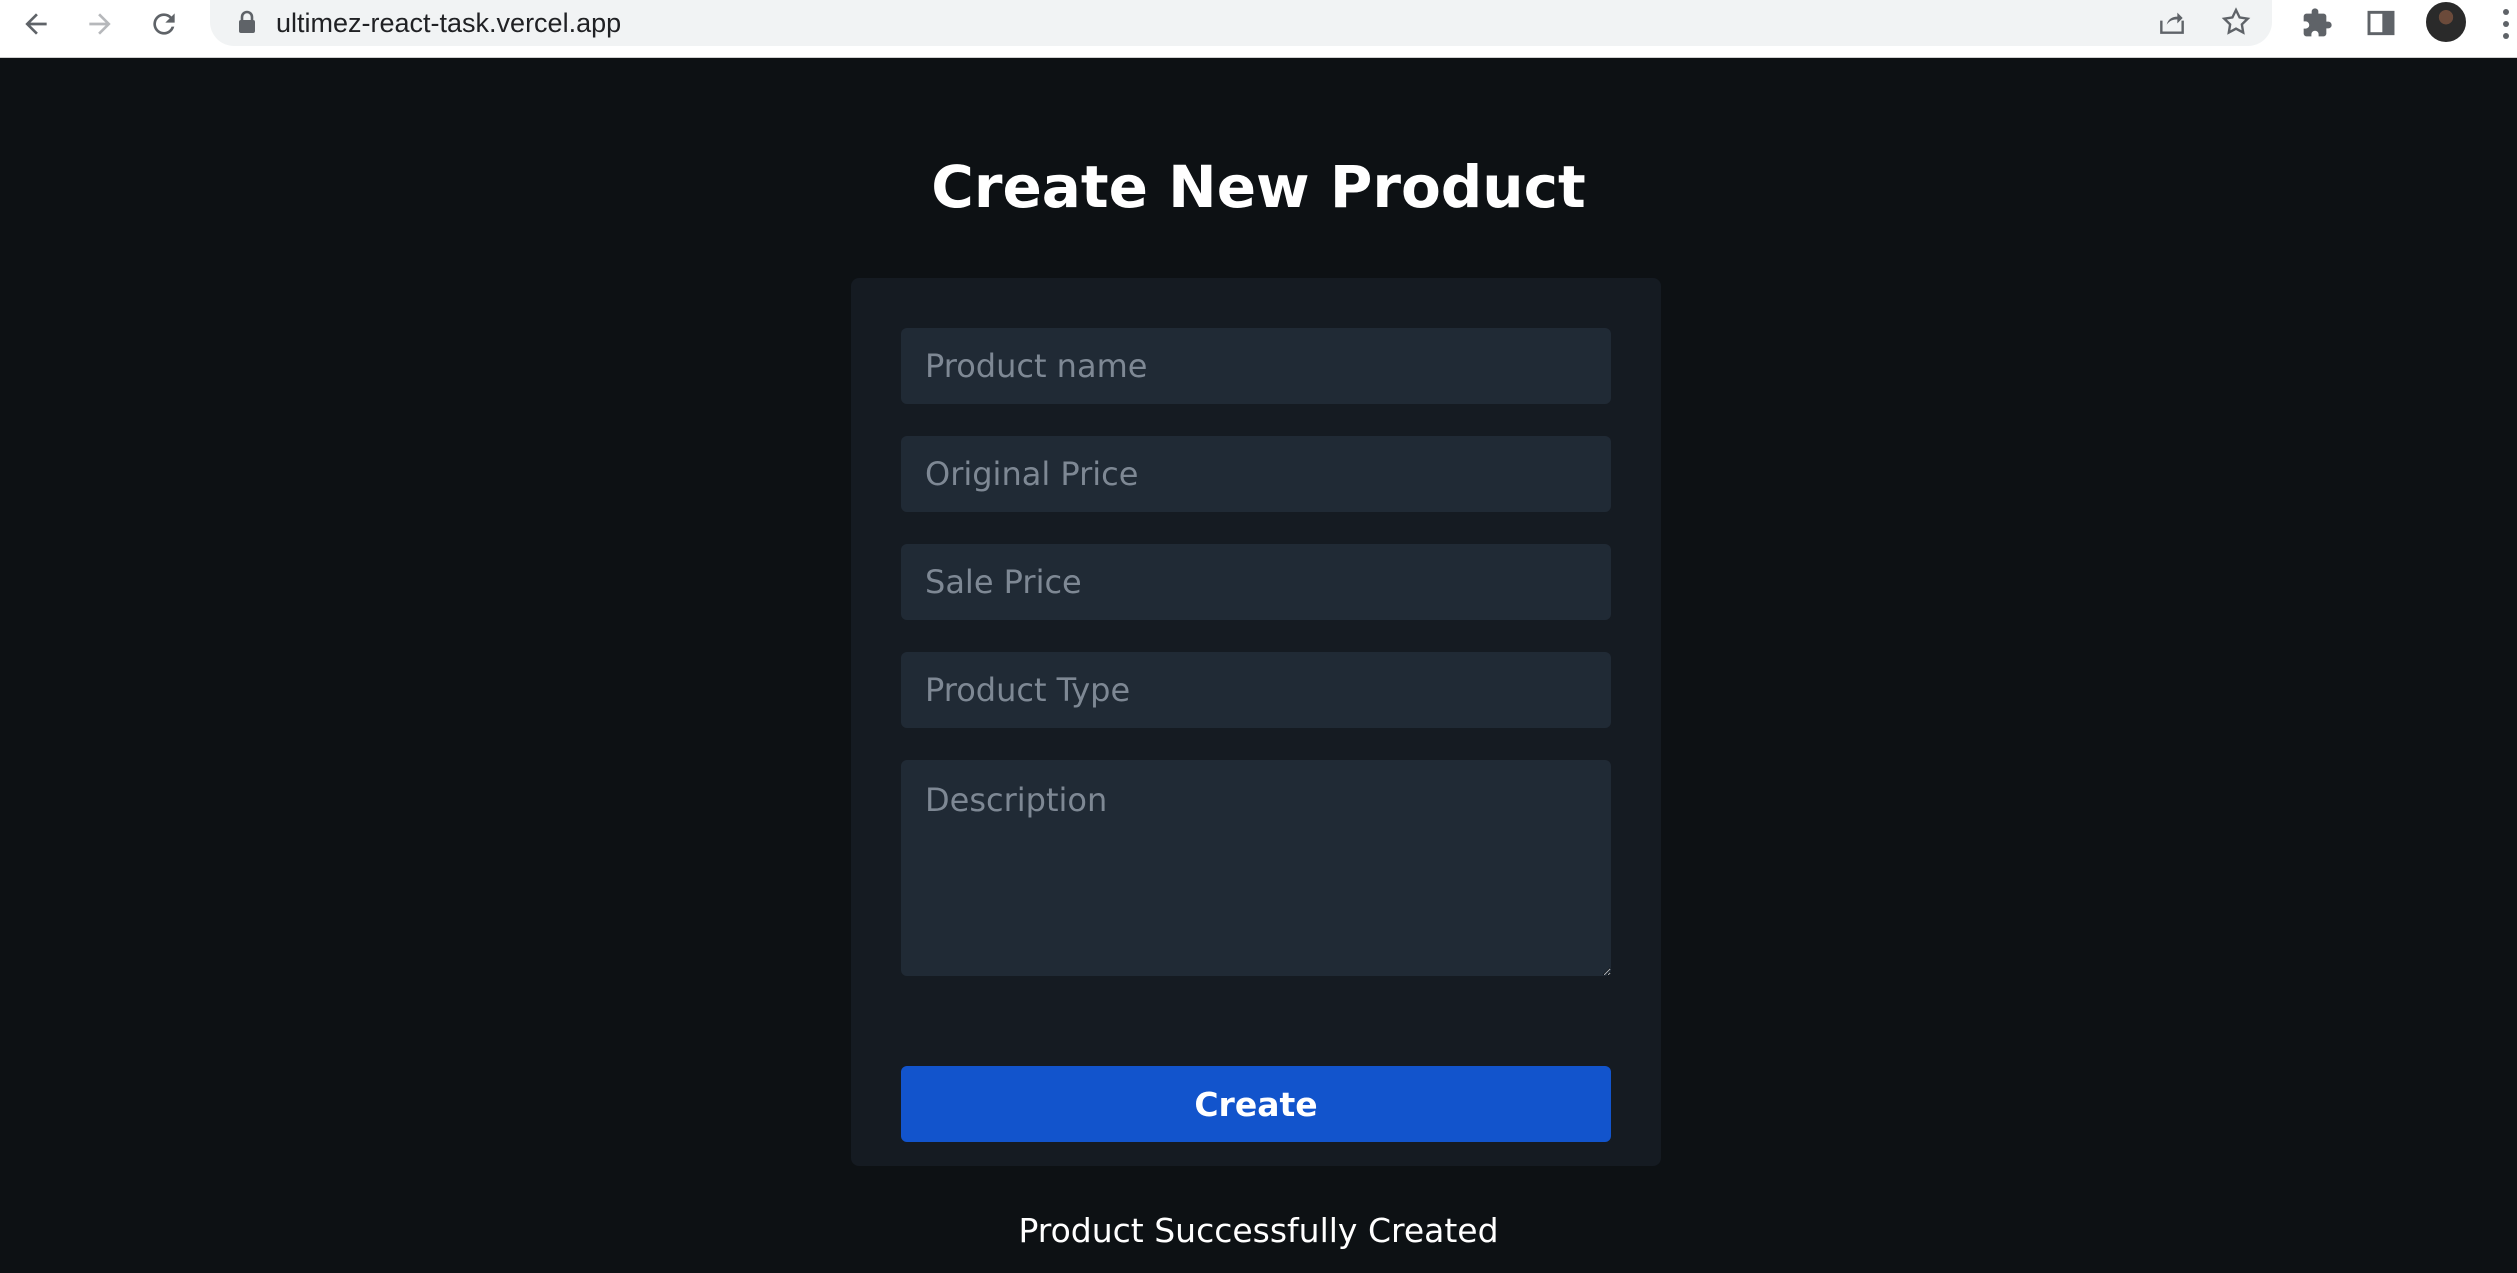  Describe the element at coordinates (1256, 366) in the screenshot. I see `product-name-input` at that location.